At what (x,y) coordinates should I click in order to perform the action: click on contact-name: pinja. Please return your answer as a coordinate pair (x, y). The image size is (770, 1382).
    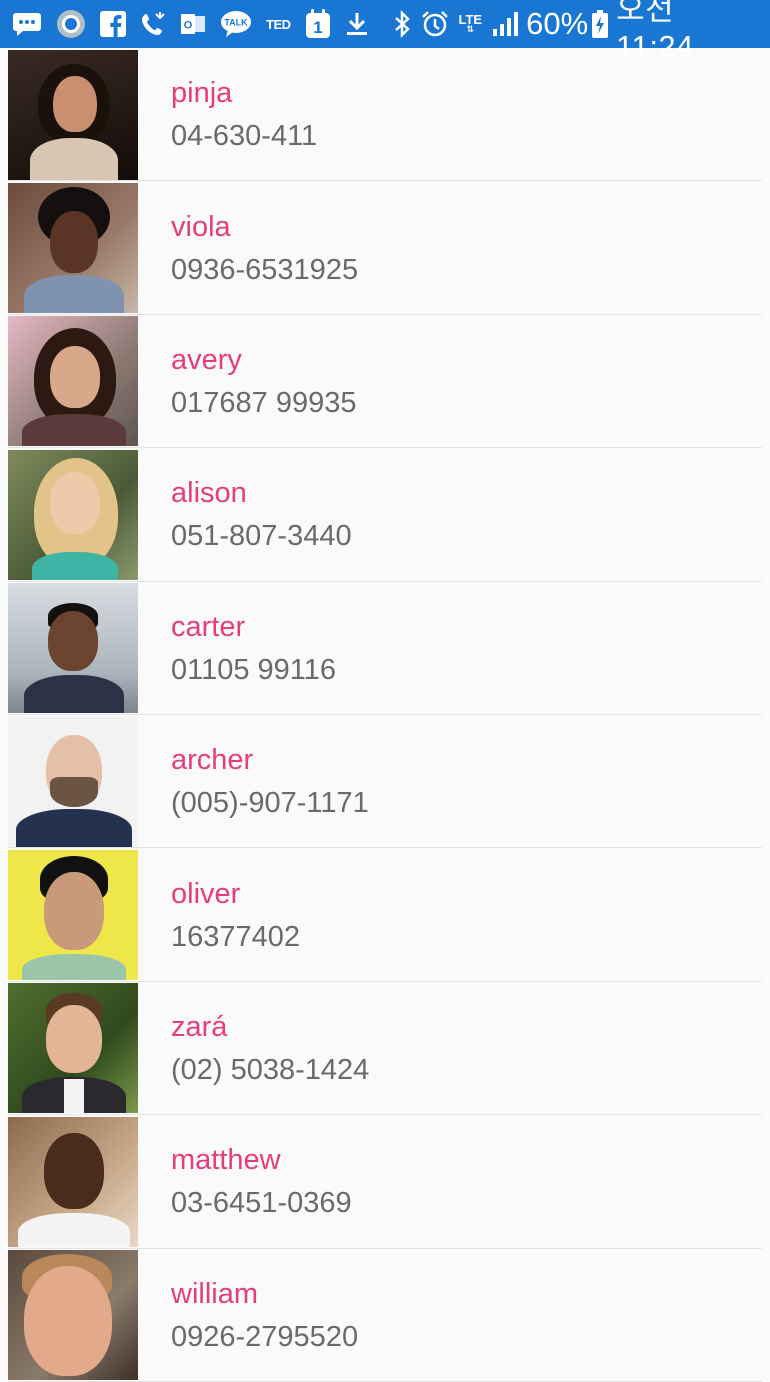
    Looking at the image, I should click on (202, 93).